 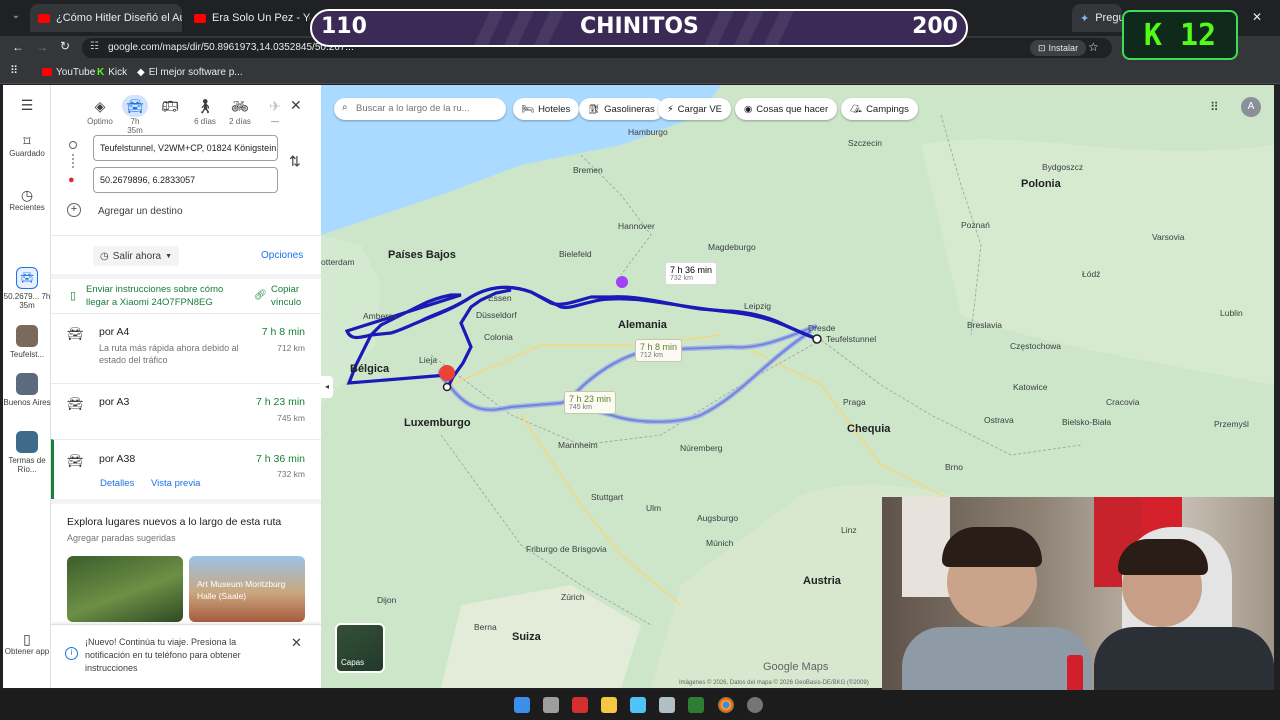 I want to click on chip-label: Cosas que hacer, so click(x=792, y=109).